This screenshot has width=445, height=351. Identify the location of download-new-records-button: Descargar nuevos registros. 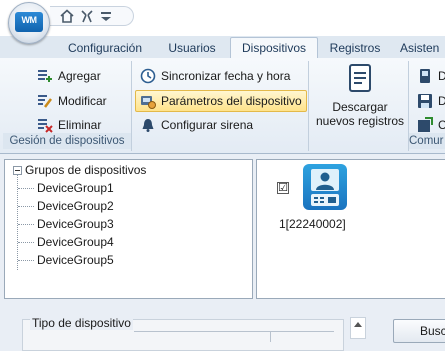
(360, 96).